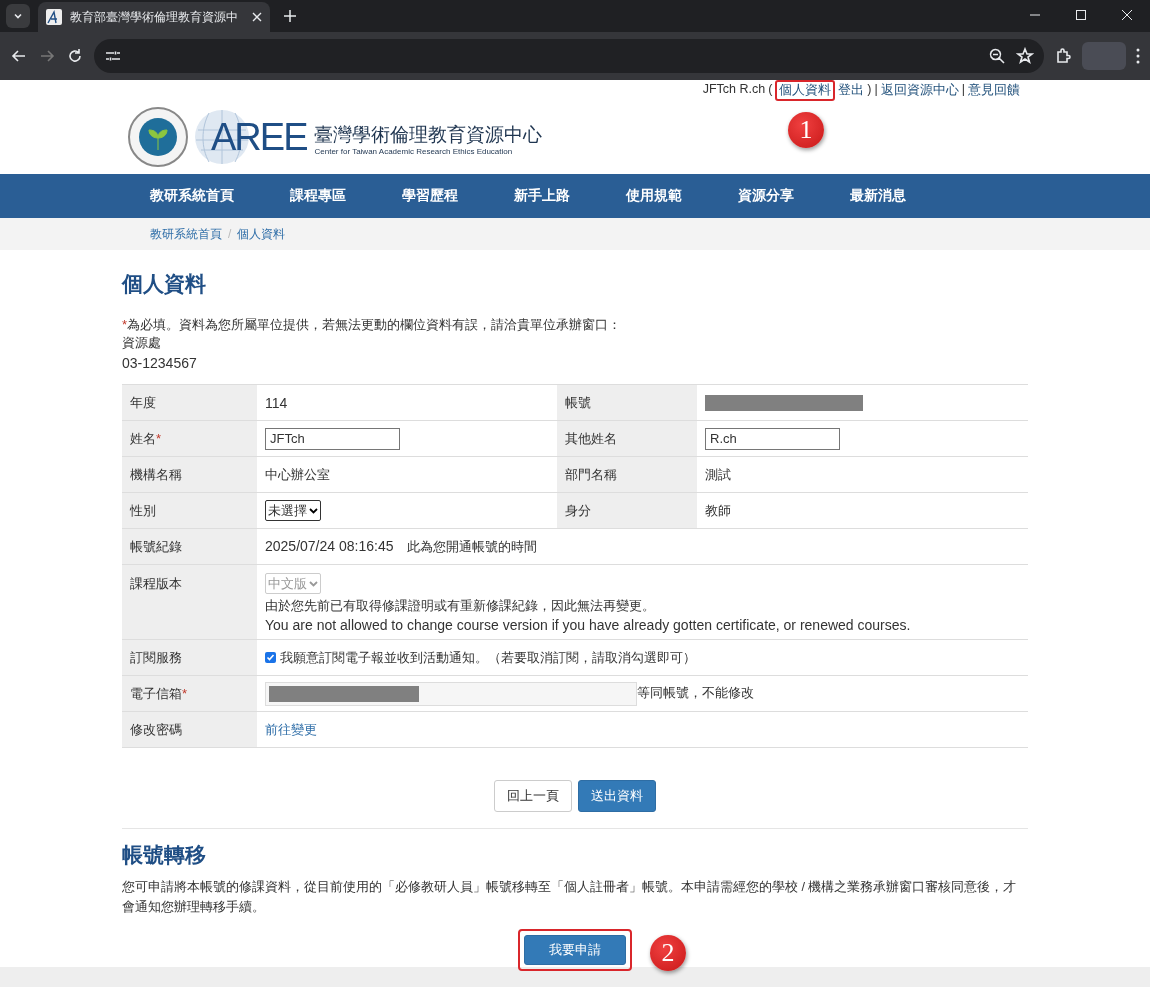 The width and height of the screenshot is (1150, 994). What do you see at coordinates (164, 284) in the screenshot?
I see `page-title: 個人資料` at bounding box center [164, 284].